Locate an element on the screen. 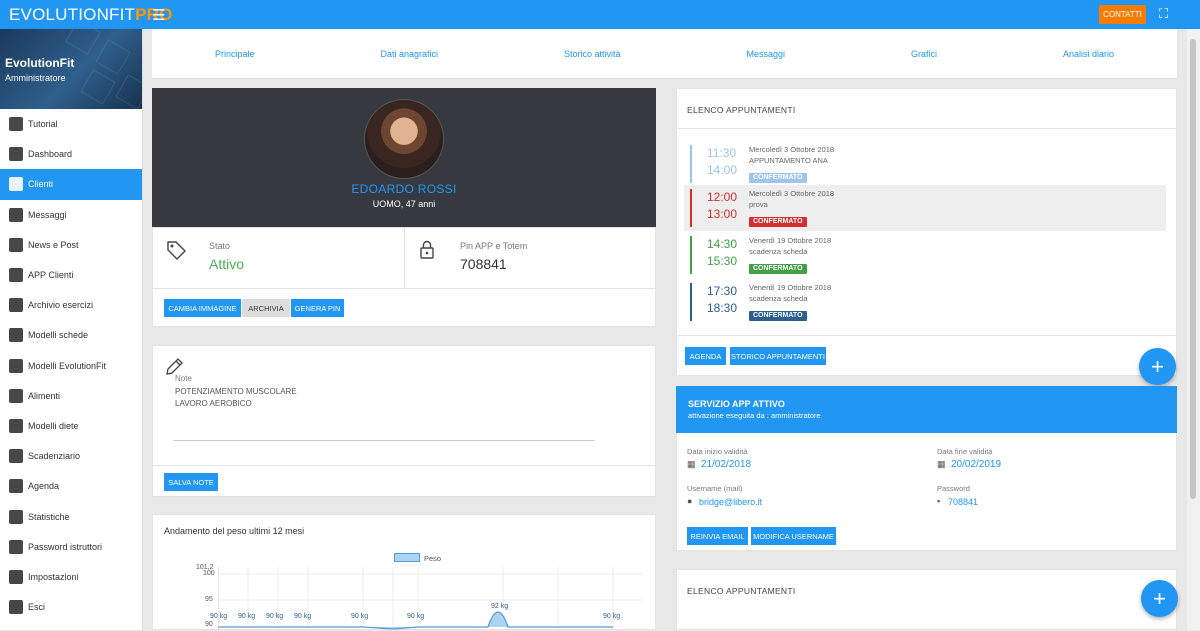 Image resolution: width=1200 pixels, height=631 pixels. state-label: Stato is located at coordinates (220, 246).